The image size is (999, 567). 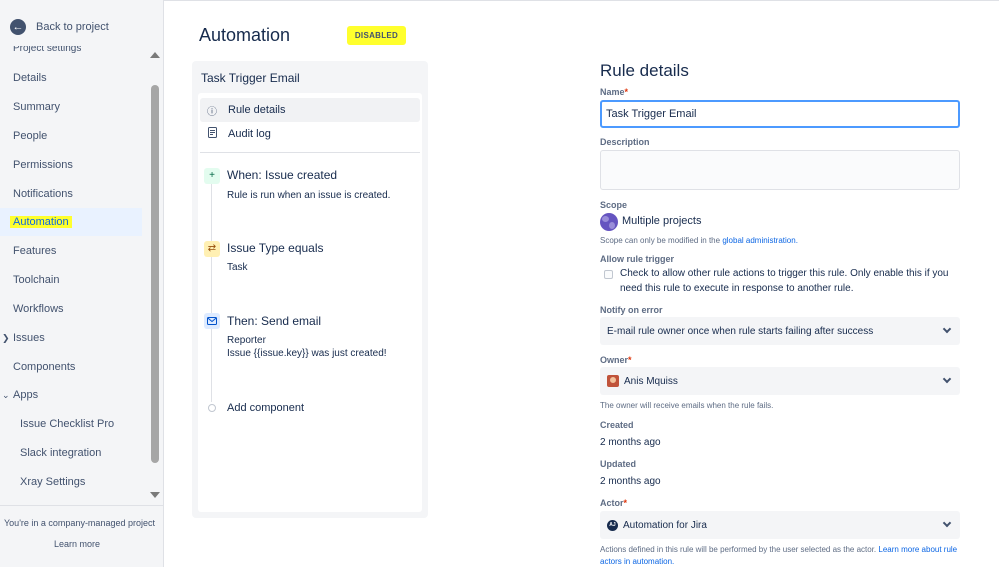 What do you see at coordinates (618, 464) in the screenshot?
I see `updated-label: Updated` at bounding box center [618, 464].